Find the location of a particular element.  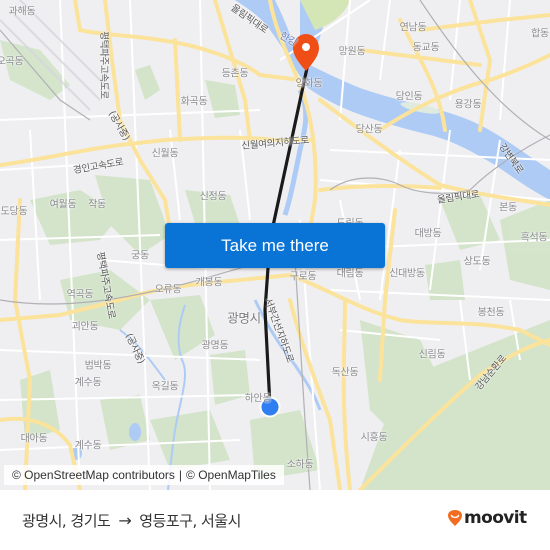

map-label-gaebong: 개봉동 is located at coordinates (209, 283).